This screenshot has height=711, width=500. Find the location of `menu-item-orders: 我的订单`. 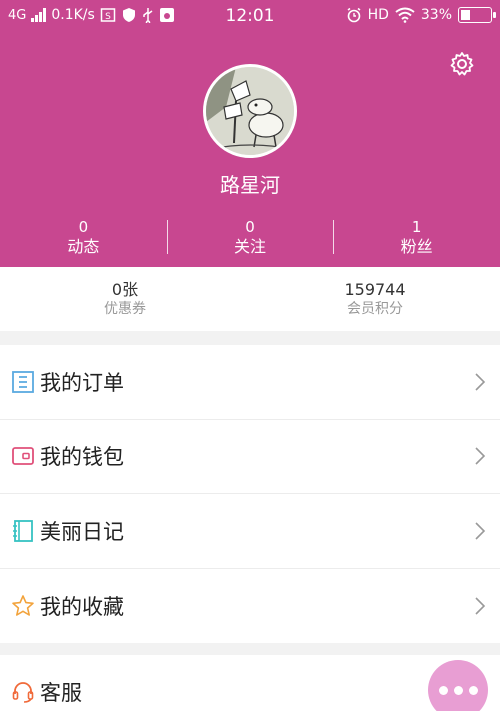

menu-item-orders: 我的订单 is located at coordinates (250, 382).